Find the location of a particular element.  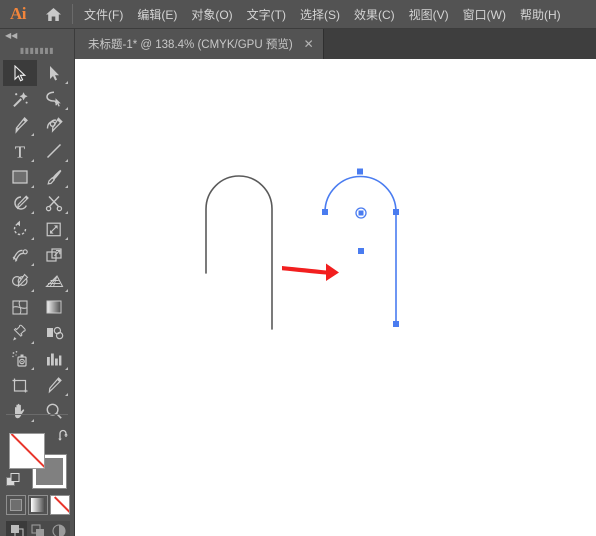

menu-window: 窗口(W) is located at coordinates (484, 14).